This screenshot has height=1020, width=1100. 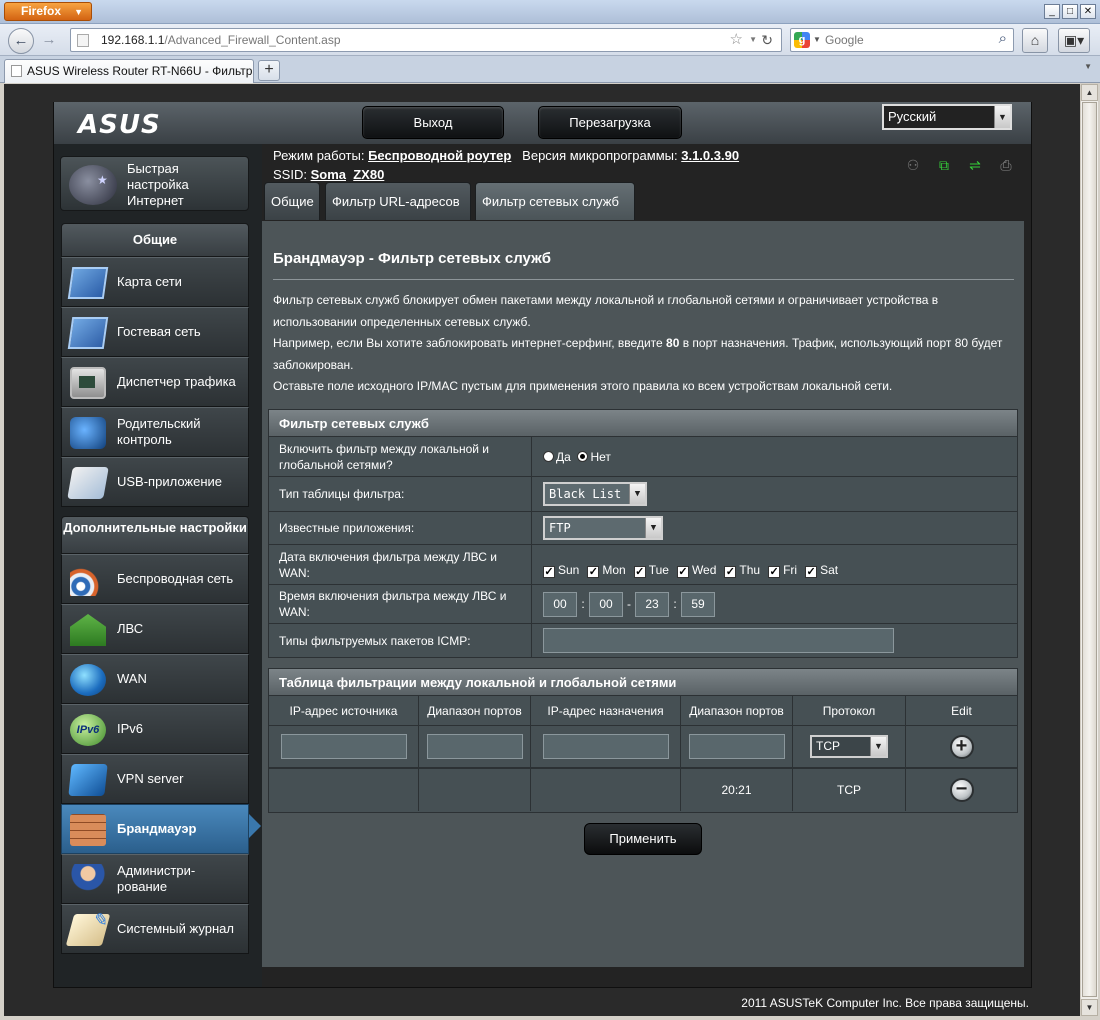 I want to click on ssid-2-link: ZX80, so click(x=368, y=174).